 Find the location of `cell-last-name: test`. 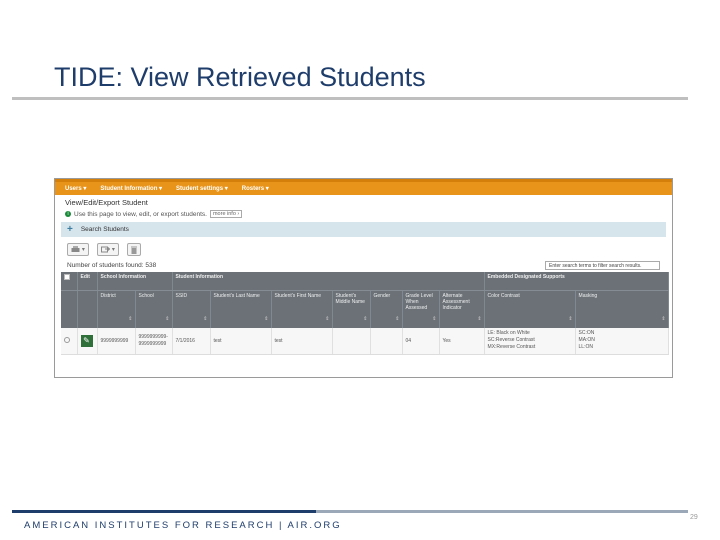

cell-last-name: test is located at coordinates (241, 341).